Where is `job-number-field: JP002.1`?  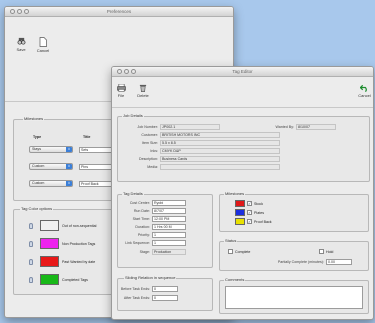
job-number-field: JP002.1 is located at coordinates (190, 127).